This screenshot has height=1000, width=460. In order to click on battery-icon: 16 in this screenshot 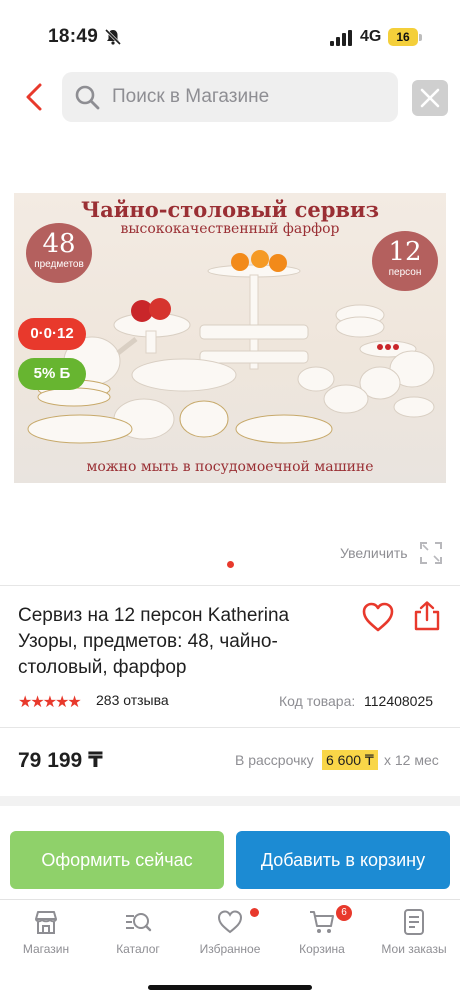, I will do `click(403, 37)`.